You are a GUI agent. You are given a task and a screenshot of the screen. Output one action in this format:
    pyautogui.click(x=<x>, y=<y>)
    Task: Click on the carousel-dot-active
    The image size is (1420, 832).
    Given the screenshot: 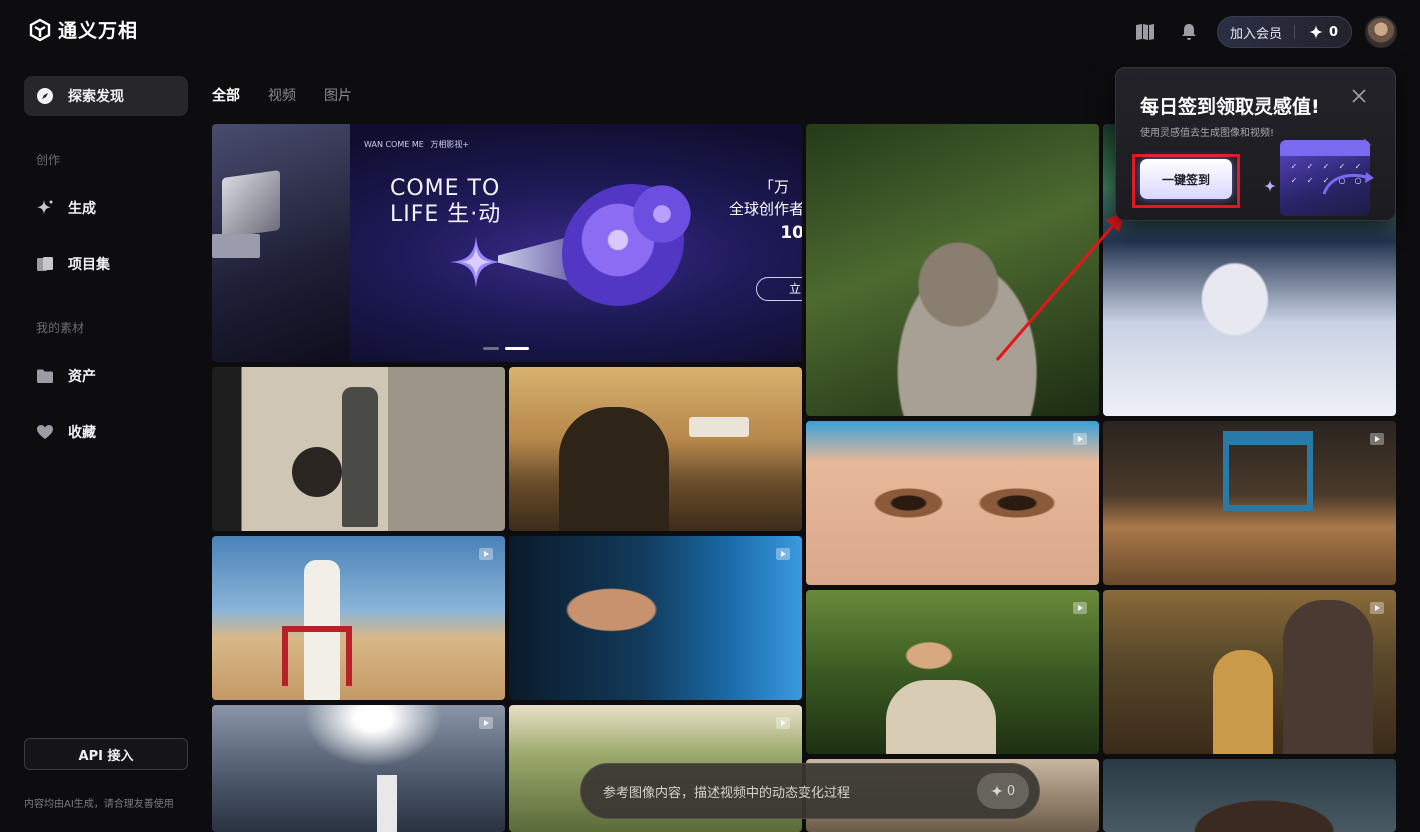 What is the action you would take?
    pyautogui.click(x=517, y=348)
    